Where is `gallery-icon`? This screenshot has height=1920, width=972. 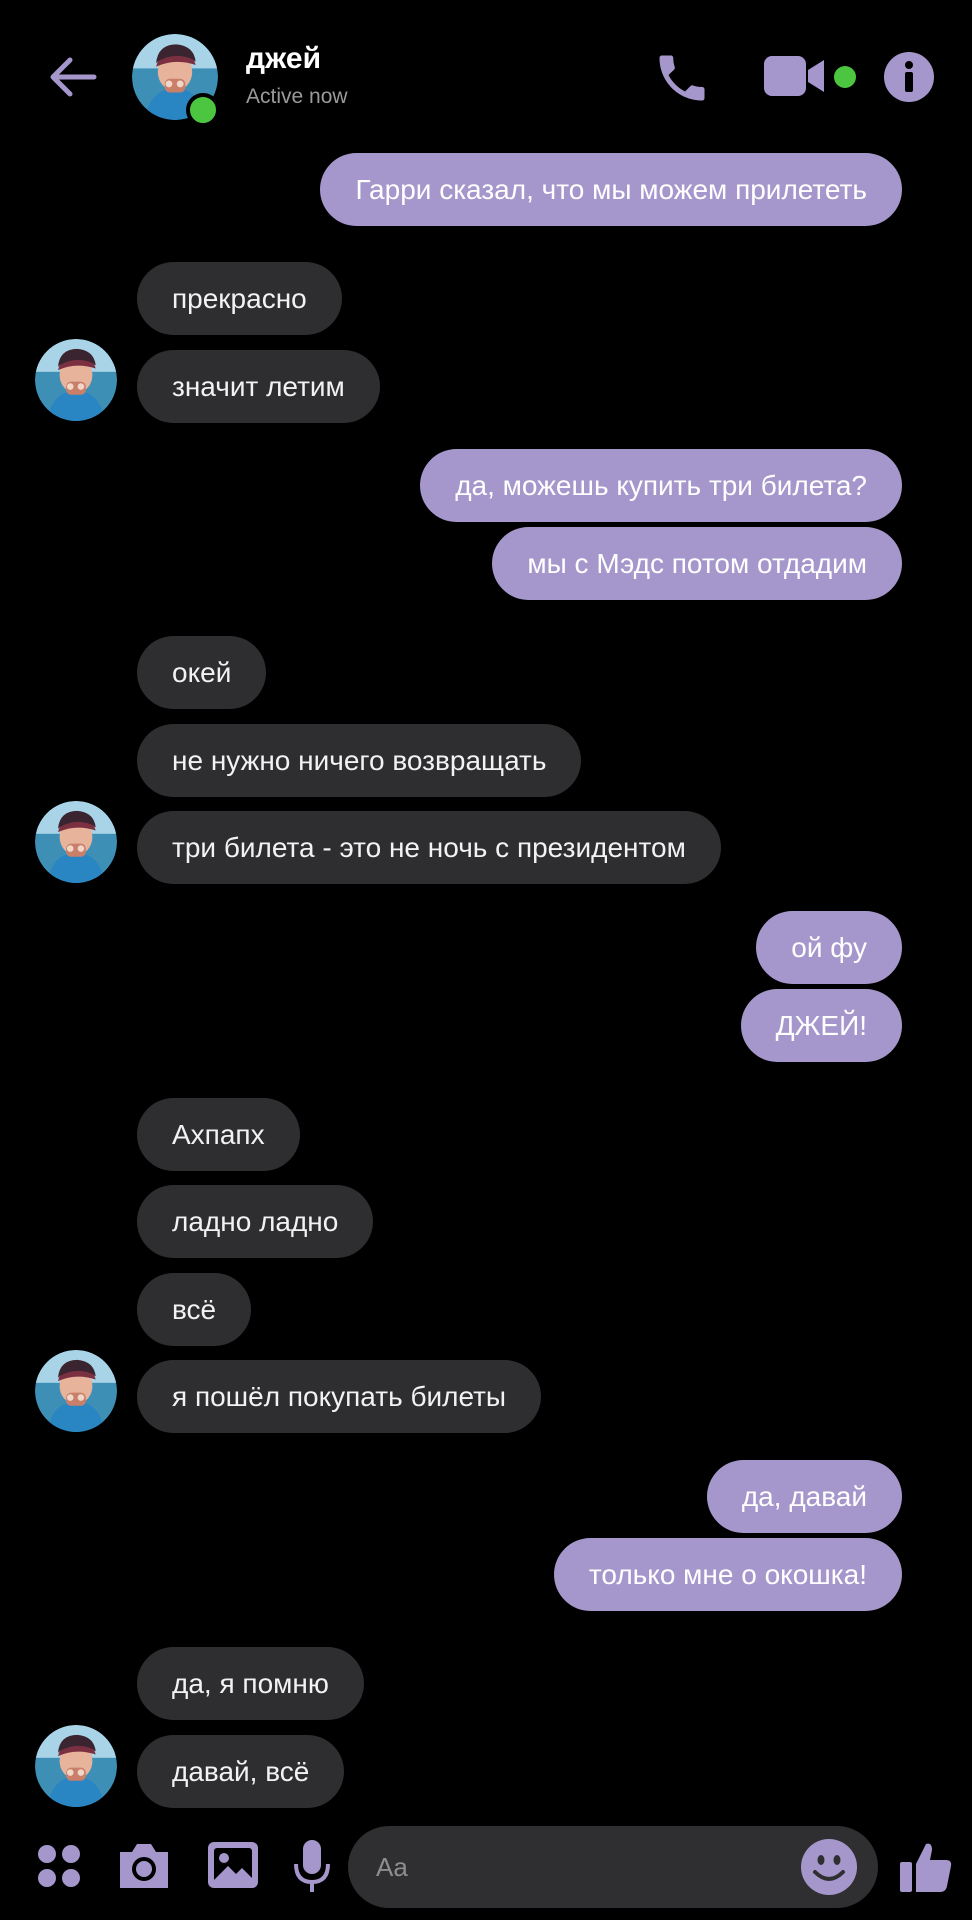 gallery-icon is located at coordinates (233, 1865).